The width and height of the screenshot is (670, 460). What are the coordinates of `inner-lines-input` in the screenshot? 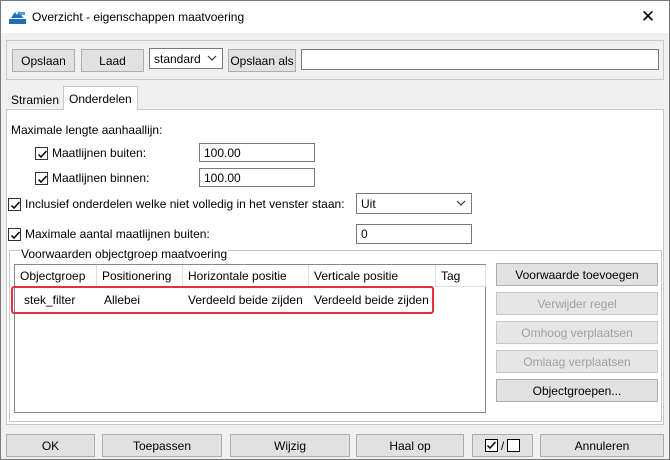 It's located at (257, 177).